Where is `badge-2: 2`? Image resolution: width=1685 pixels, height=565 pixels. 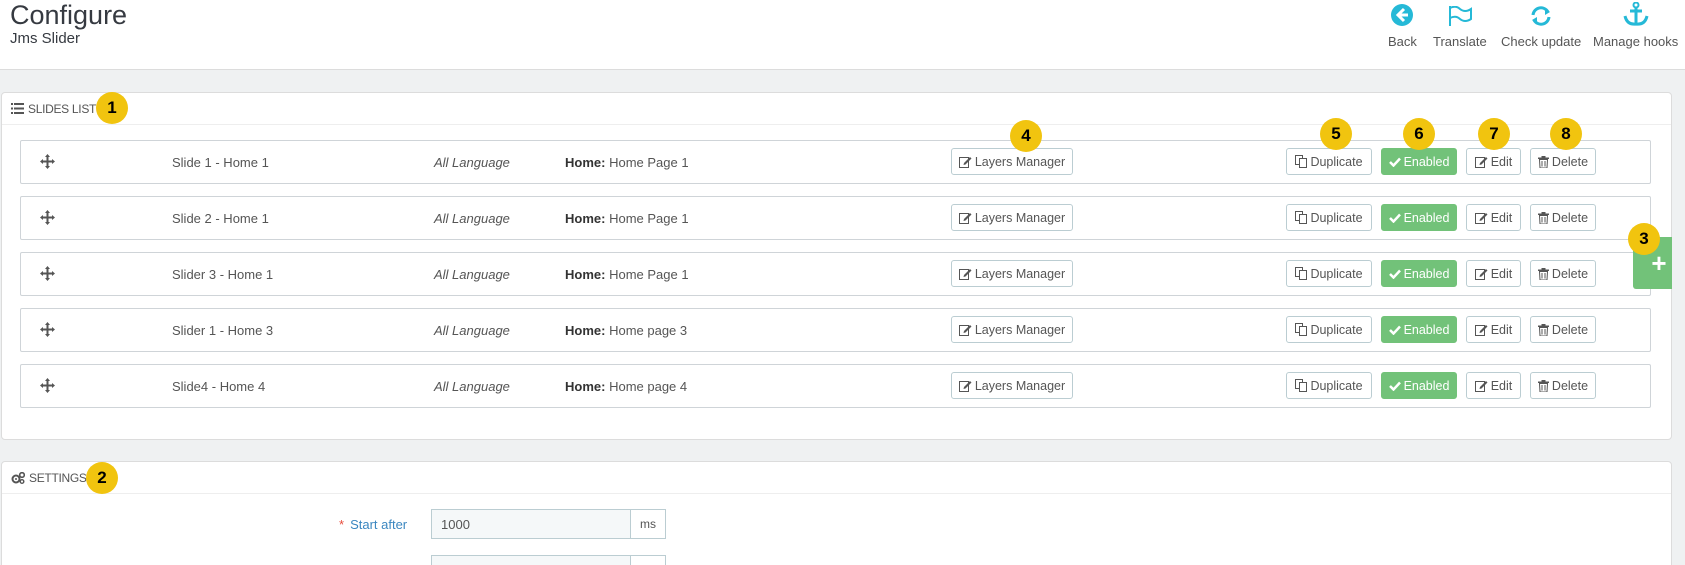
badge-2: 2 is located at coordinates (102, 478).